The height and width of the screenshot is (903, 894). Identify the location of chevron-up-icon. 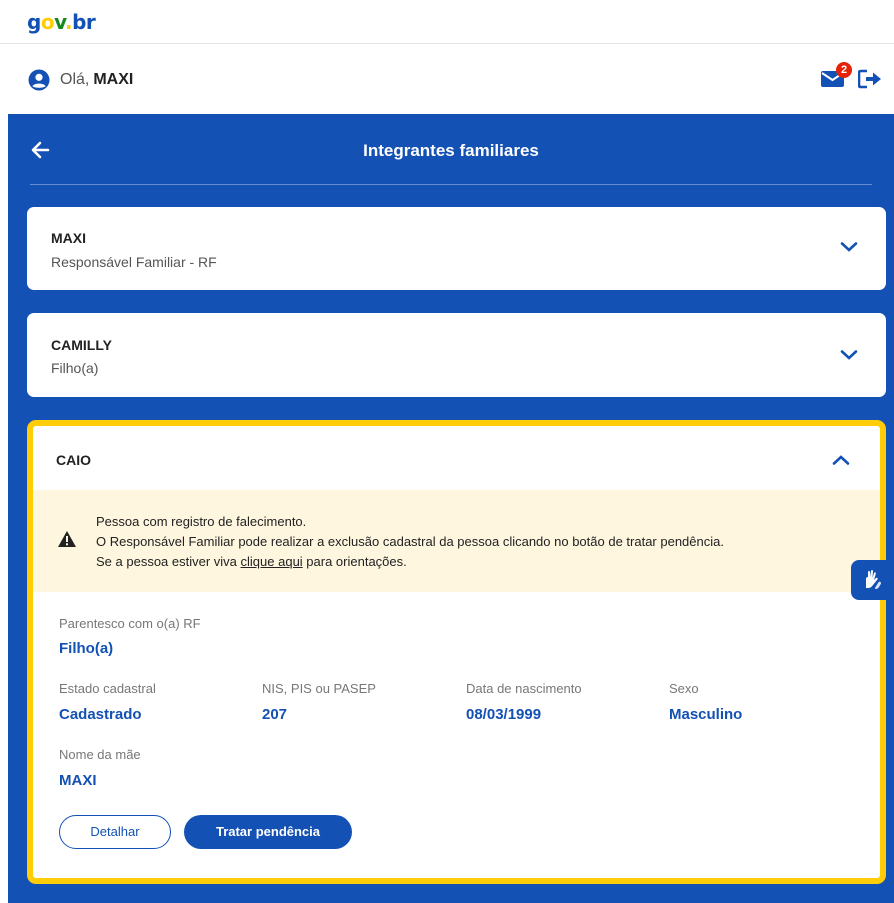
(841, 460).